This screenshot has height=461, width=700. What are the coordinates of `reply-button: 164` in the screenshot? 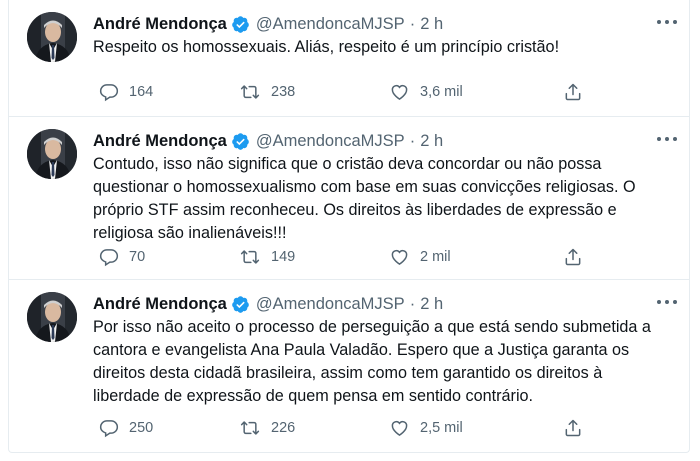 It's located at (126, 92).